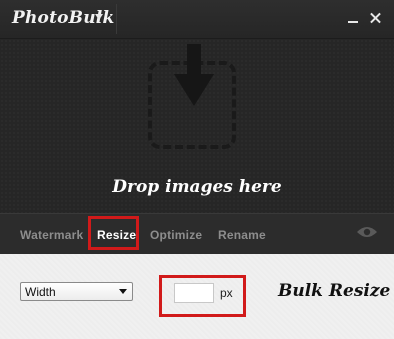 This screenshot has height=339, width=394. I want to click on download-arrow-icon, so click(194, 75).